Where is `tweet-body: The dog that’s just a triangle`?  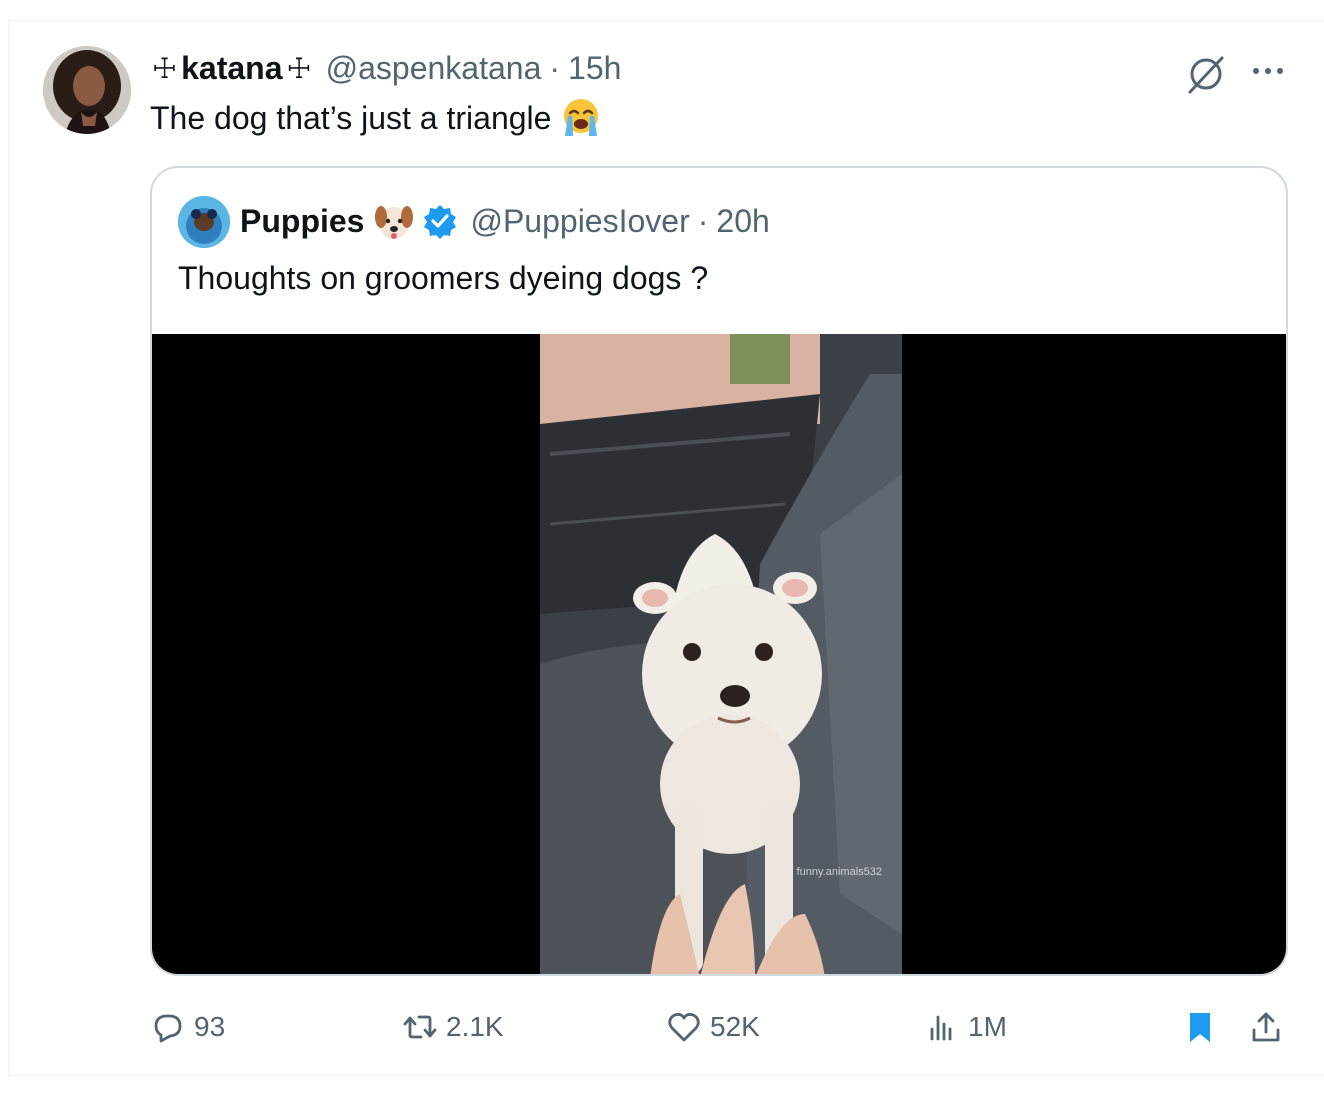
tweet-body: The dog that’s just a triangle is located at coordinates (376, 118).